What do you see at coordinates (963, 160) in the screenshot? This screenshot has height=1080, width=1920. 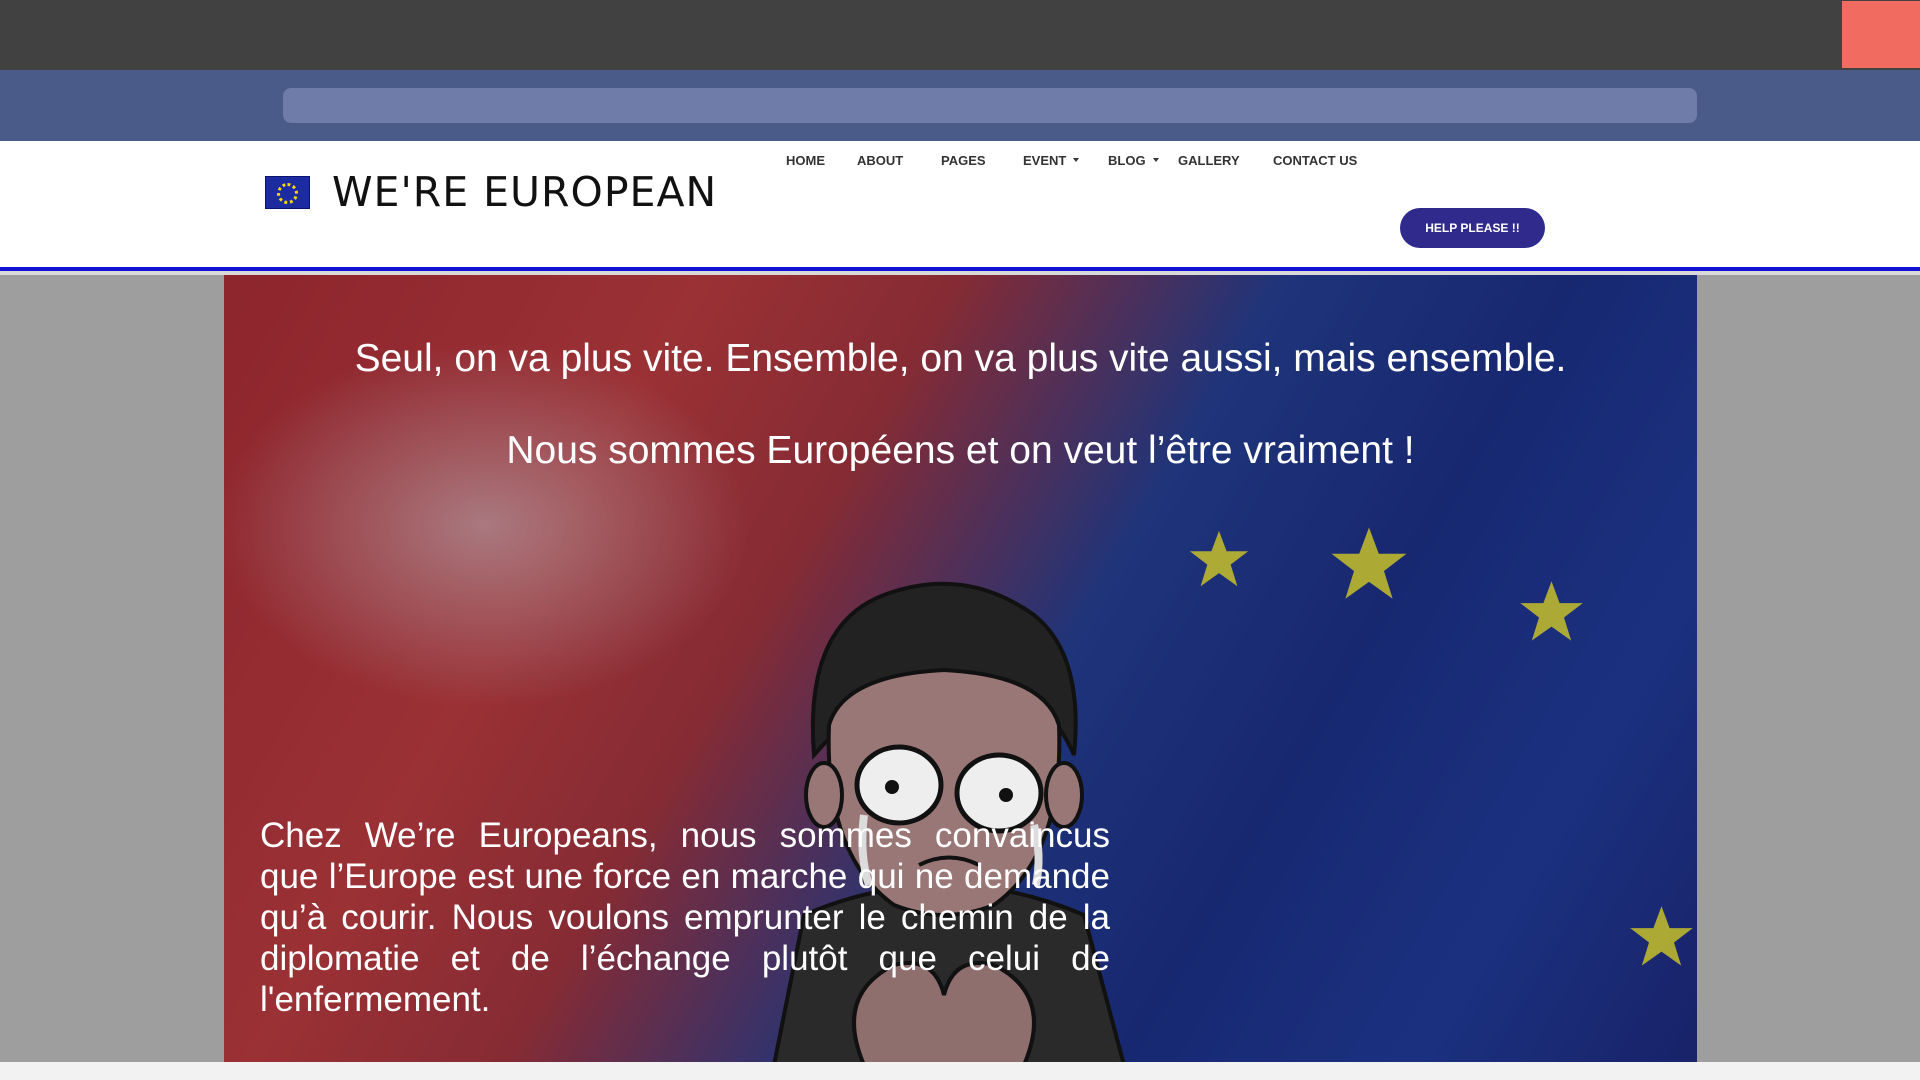 I see `nav-pages: PAGES` at bounding box center [963, 160].